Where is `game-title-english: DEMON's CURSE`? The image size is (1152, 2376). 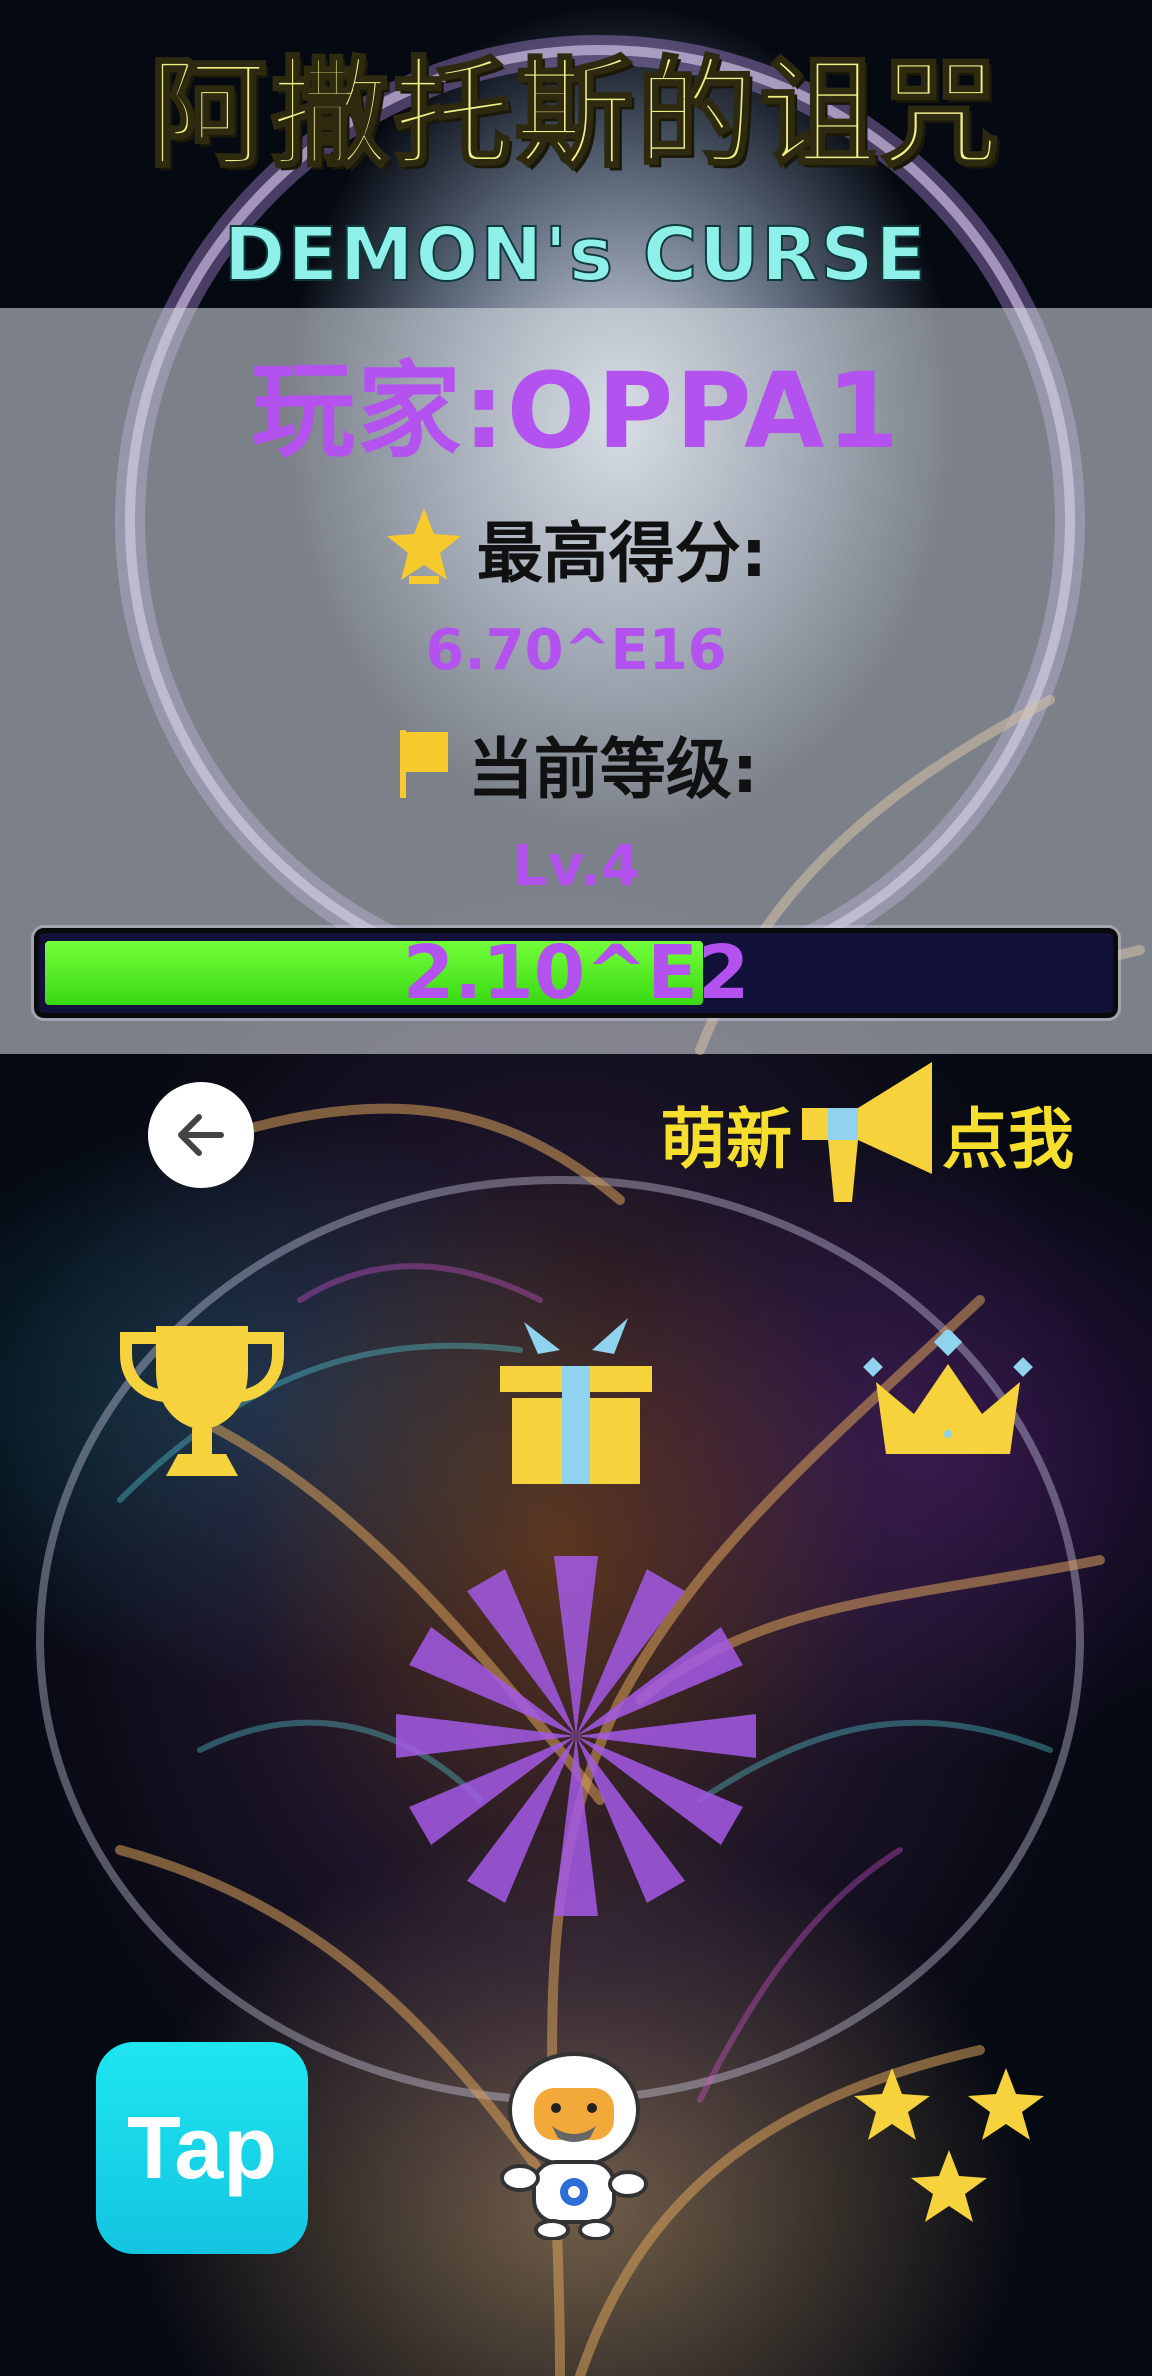 game-title-english: DEMON's CURSE is located at coordinates (576, 255).